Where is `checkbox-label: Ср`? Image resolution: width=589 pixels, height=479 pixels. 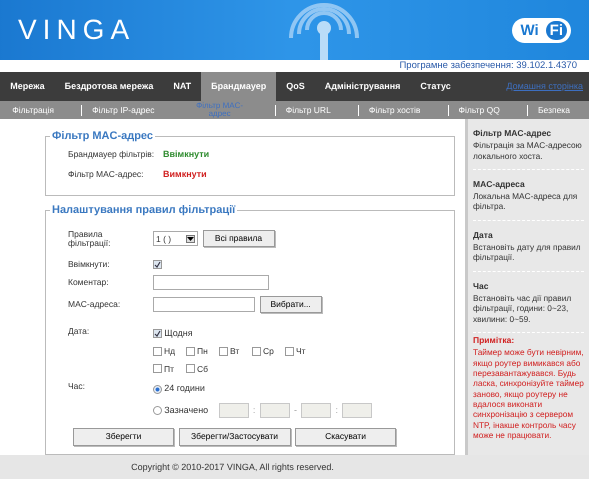
checkbox-label: Ср is located at coordinates (268, 351).